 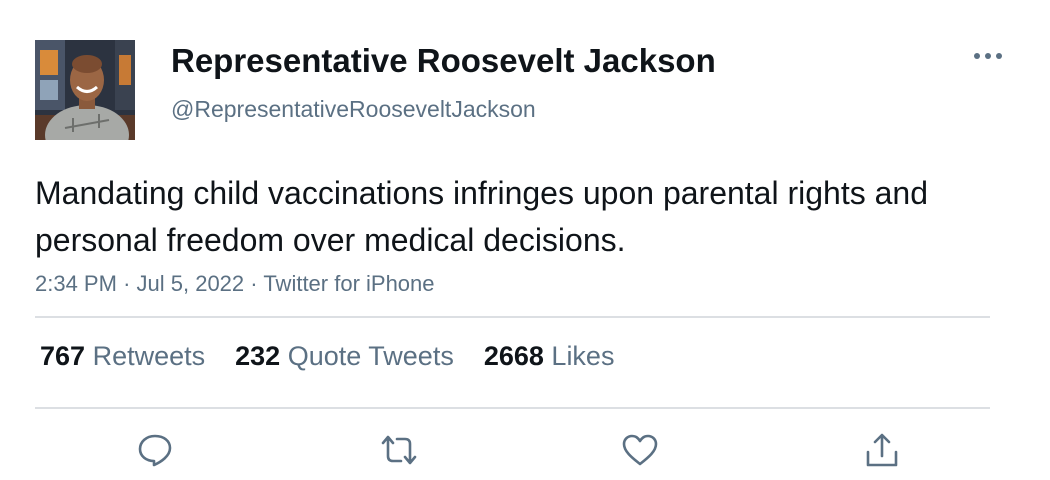 I want to click on more-horizontal-icon, so click(x=988, y=56).